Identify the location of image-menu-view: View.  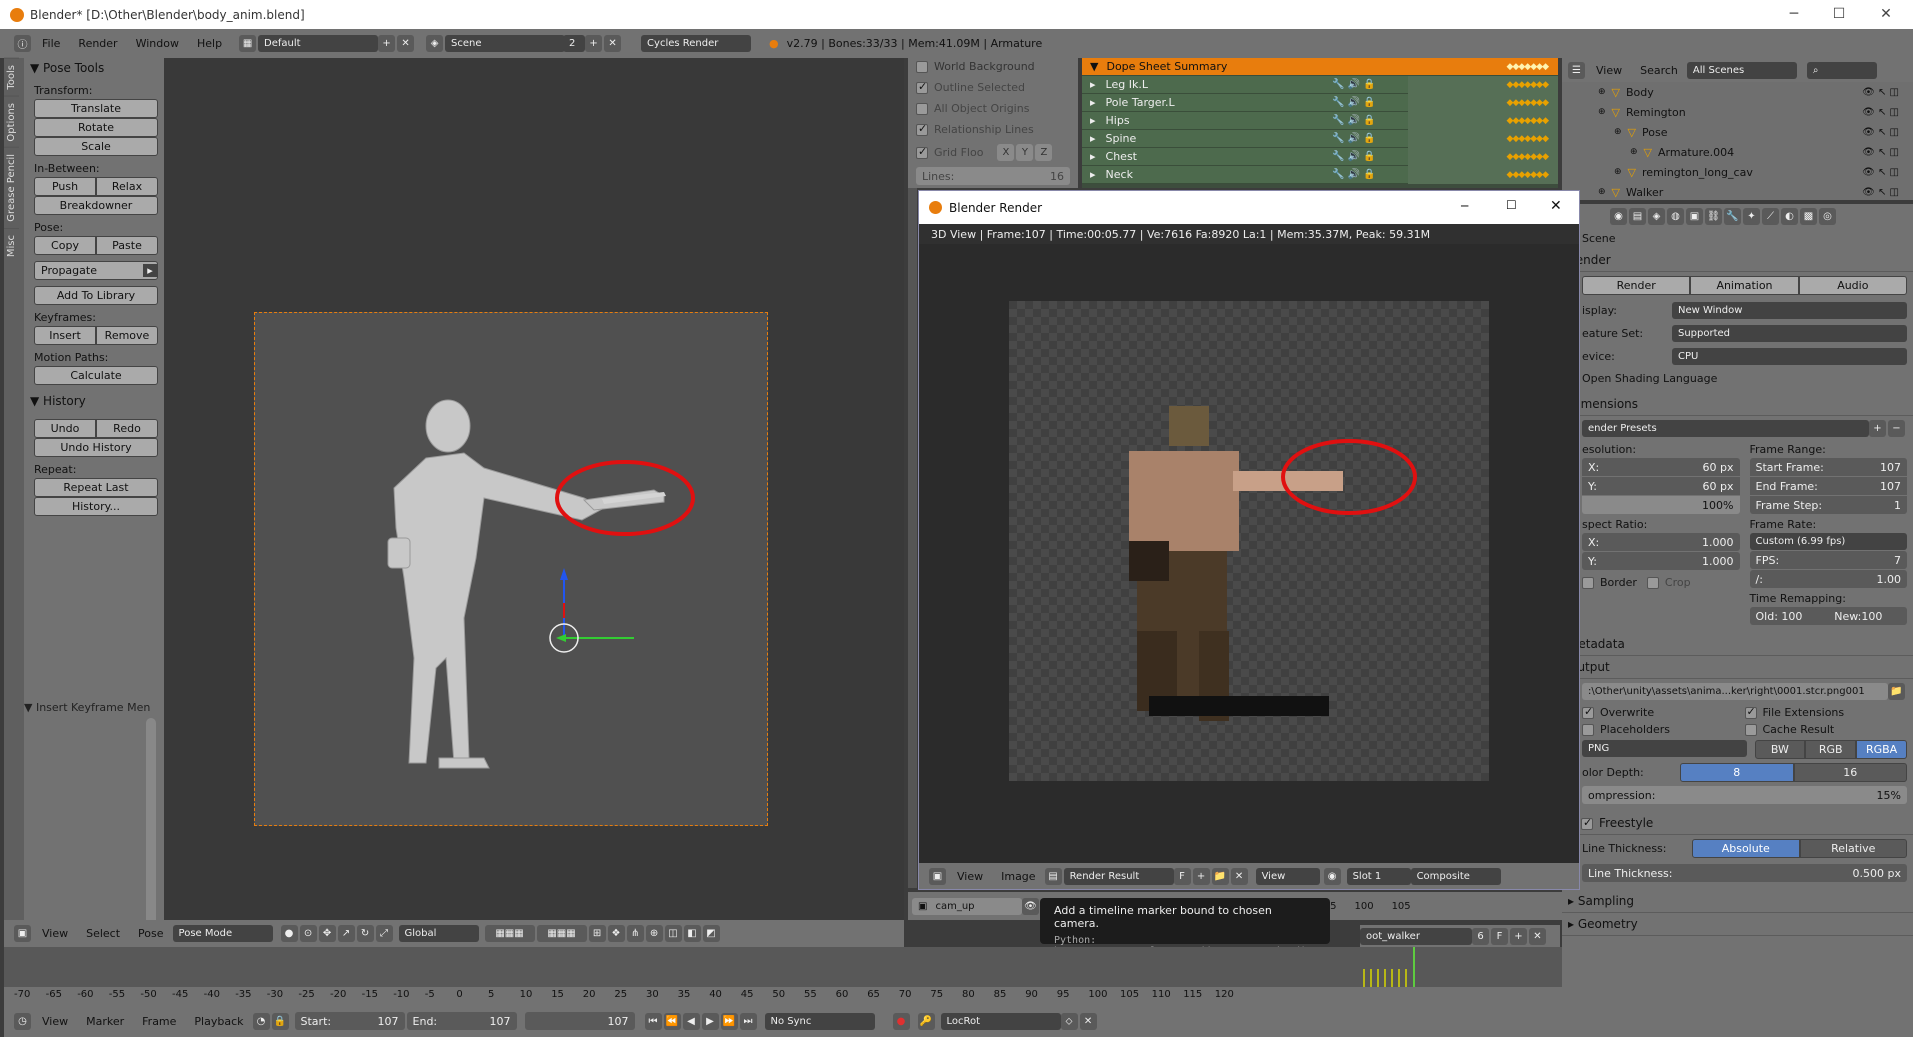
(970, 876).